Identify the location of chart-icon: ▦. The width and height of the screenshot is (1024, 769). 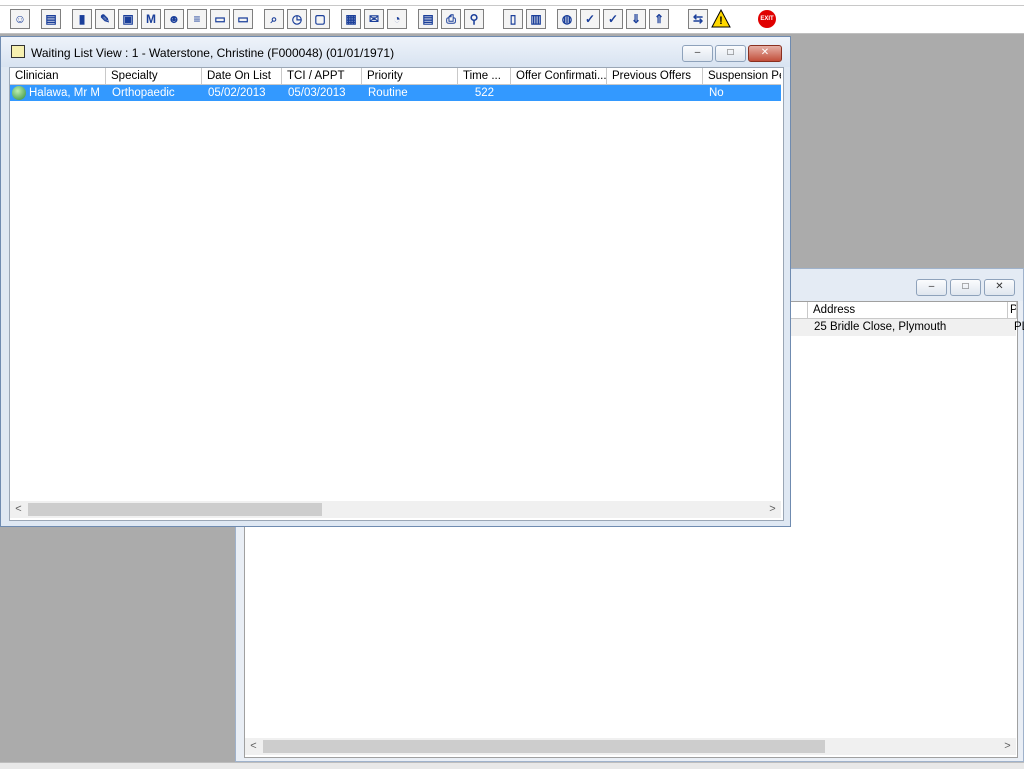
(351, 19).